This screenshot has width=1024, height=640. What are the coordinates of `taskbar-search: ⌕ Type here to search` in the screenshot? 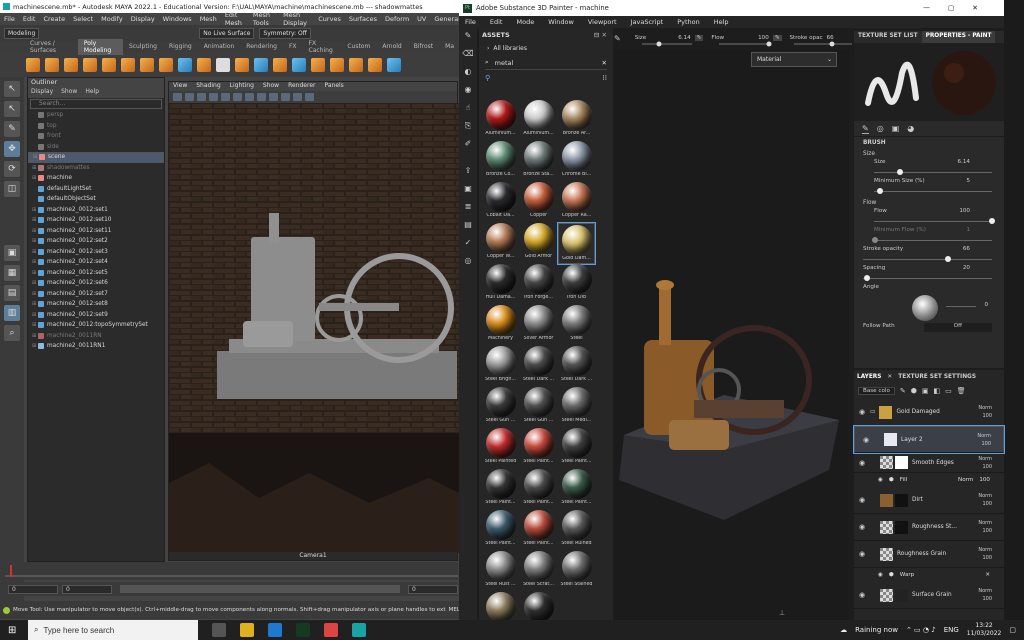 It's located at (113, 630).